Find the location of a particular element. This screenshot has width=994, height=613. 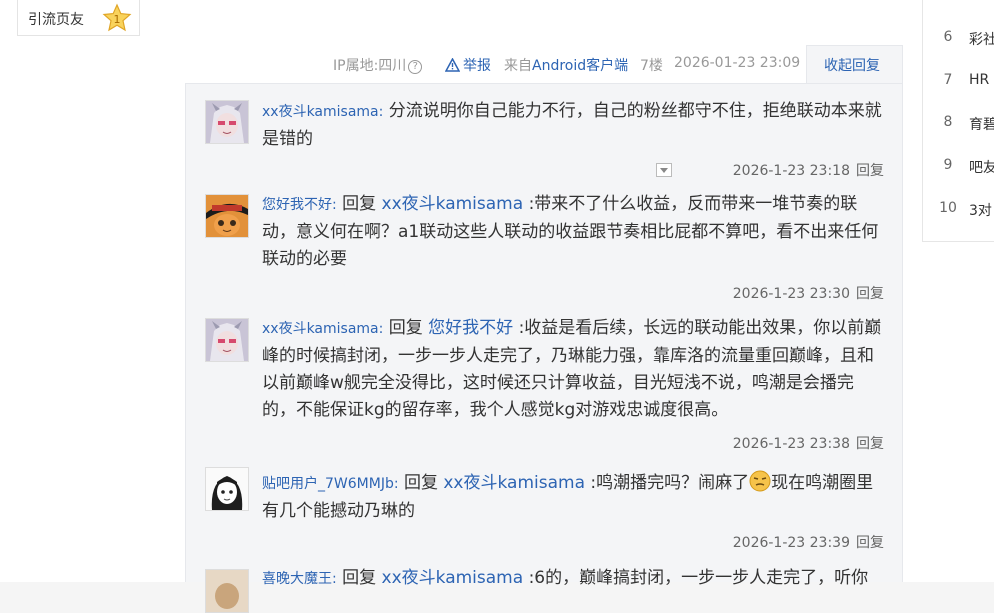

star-level-icon: 1 is located at coordinates (117, 17).